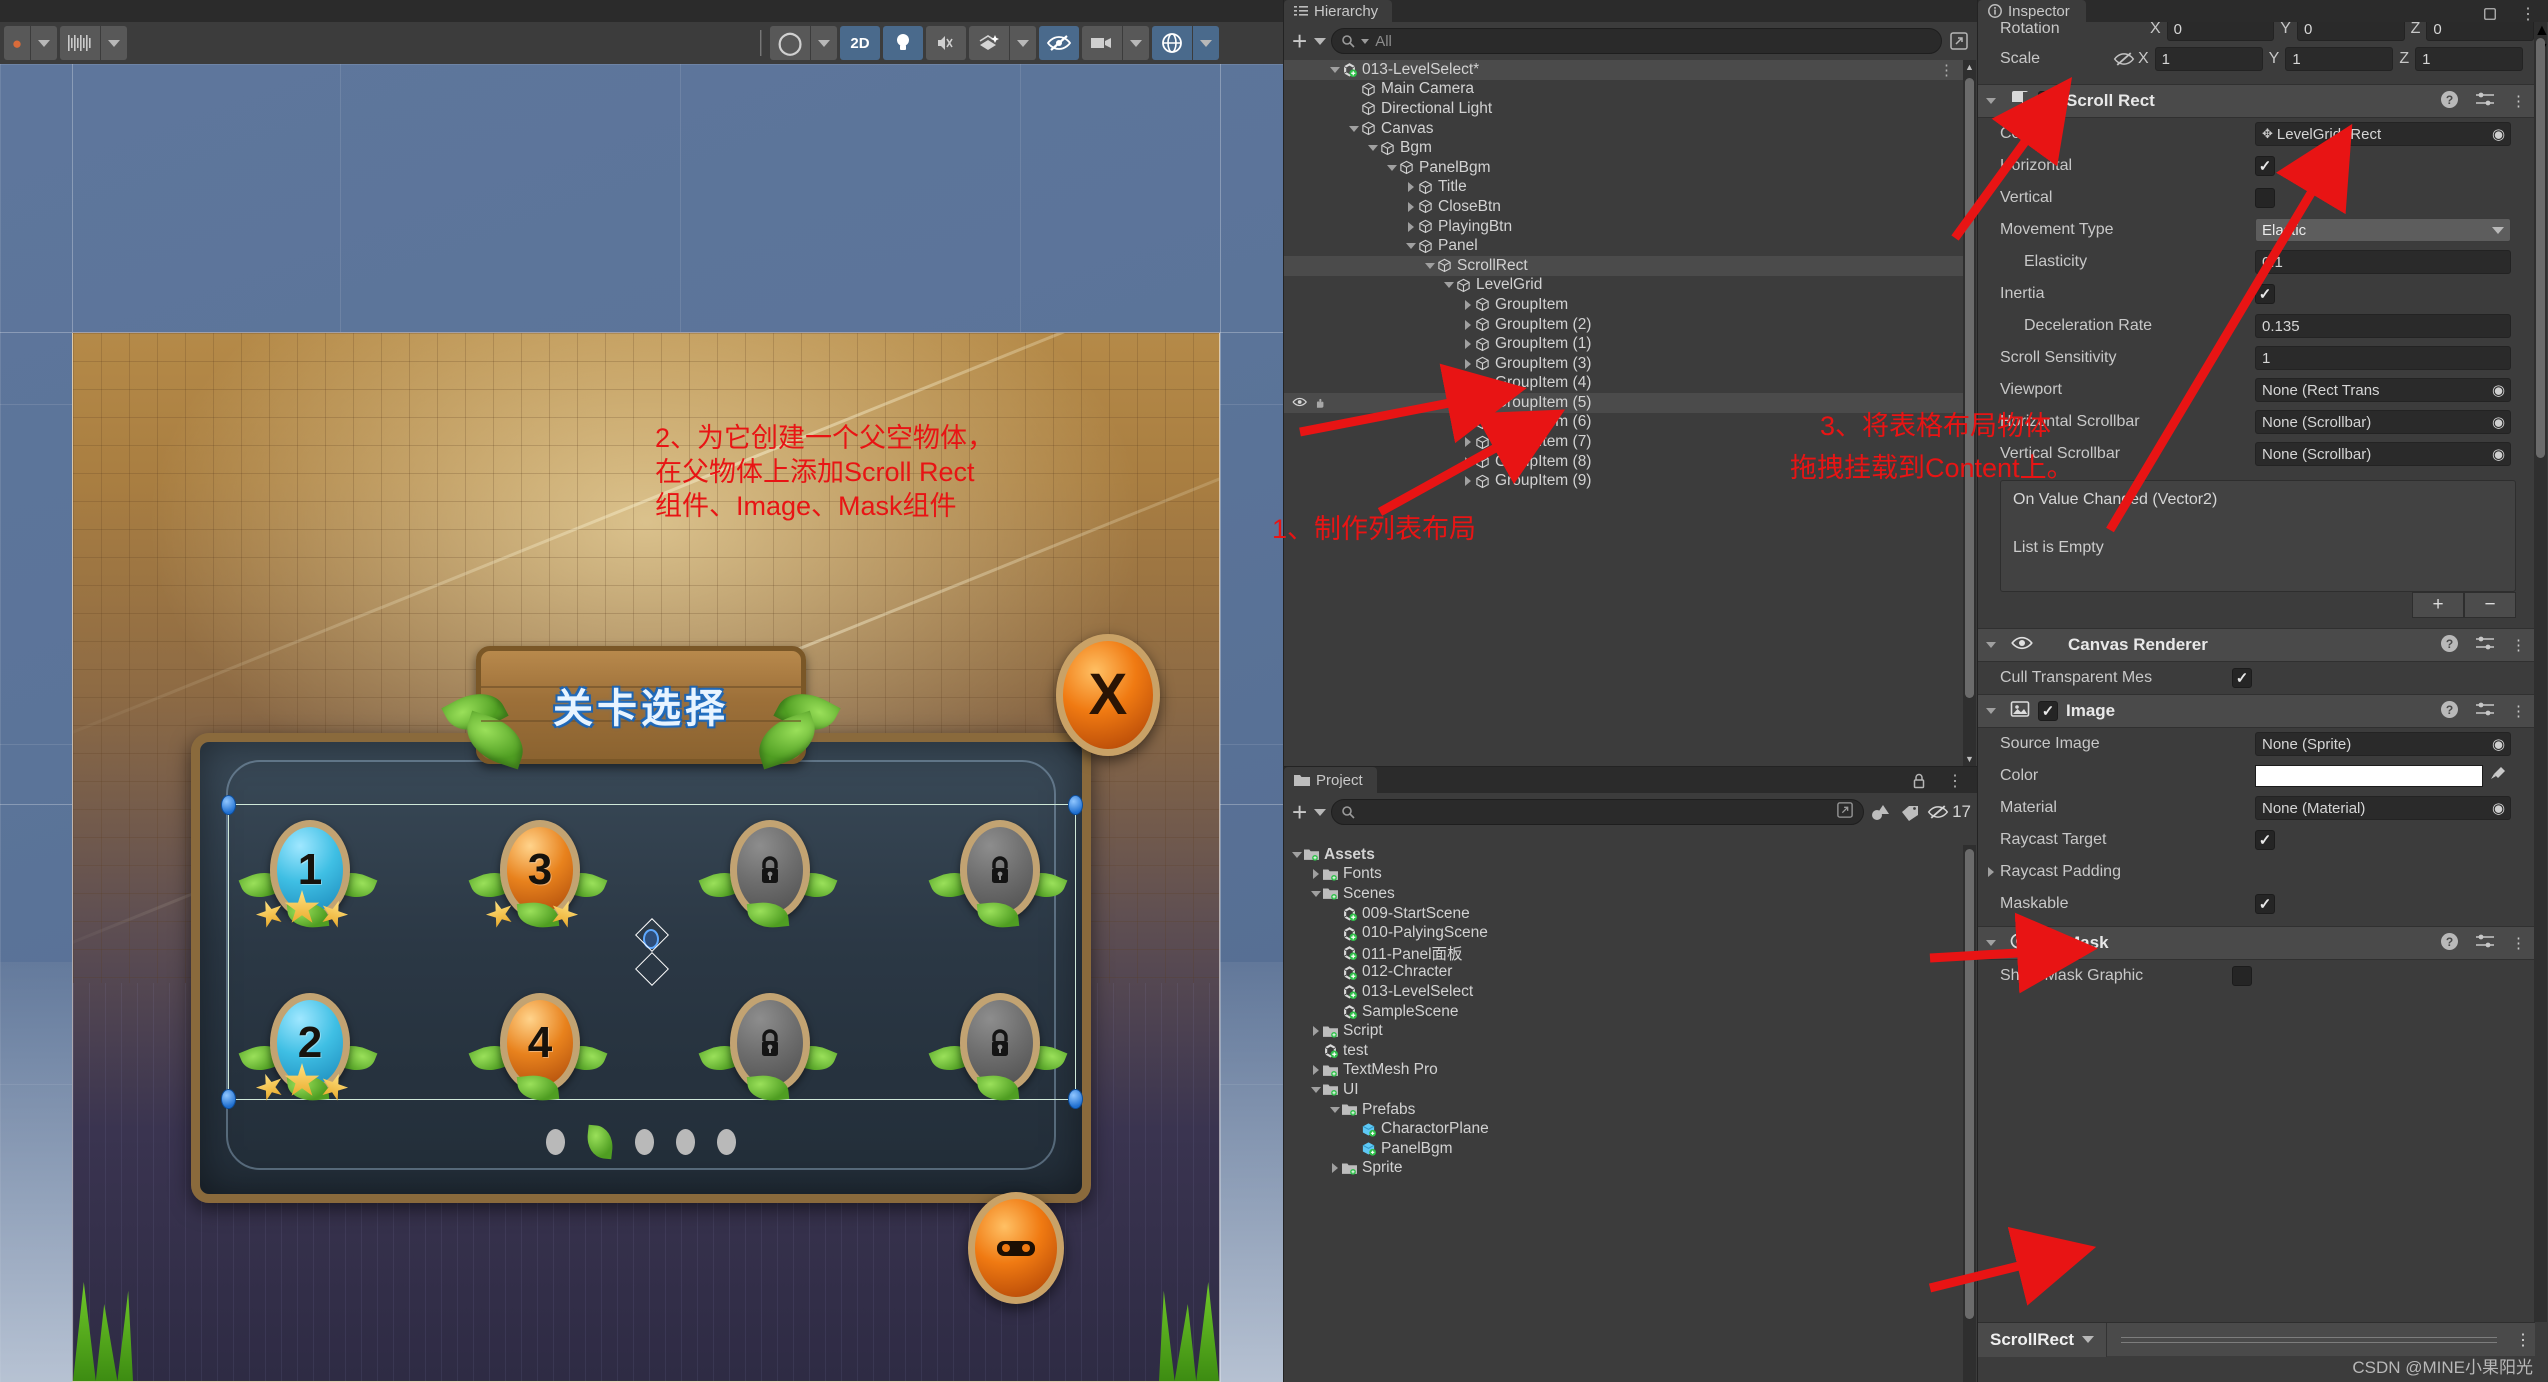 This screenshot has height=1382, width=2548. I want to click on footer-menu-icon: ⋮, so click(2523, 1340).